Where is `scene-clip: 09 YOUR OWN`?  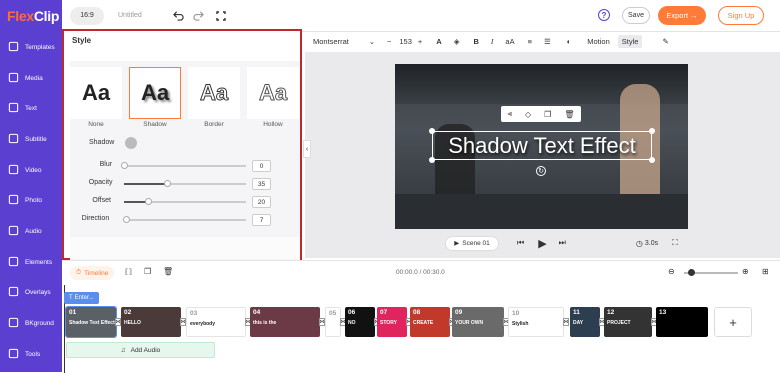
scene-clip: 09 YOUR OWN is located at coordinates (478, 322).